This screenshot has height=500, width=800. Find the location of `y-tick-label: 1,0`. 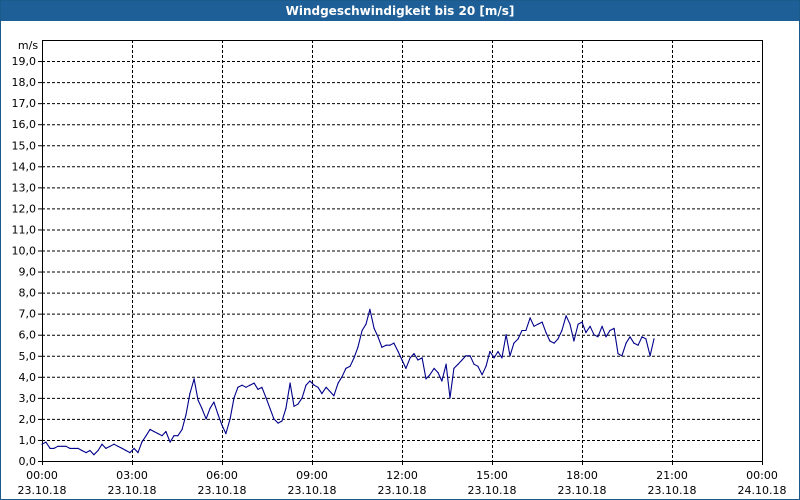

y-tick-label: 1,0 is located at coordinates (28, 440).